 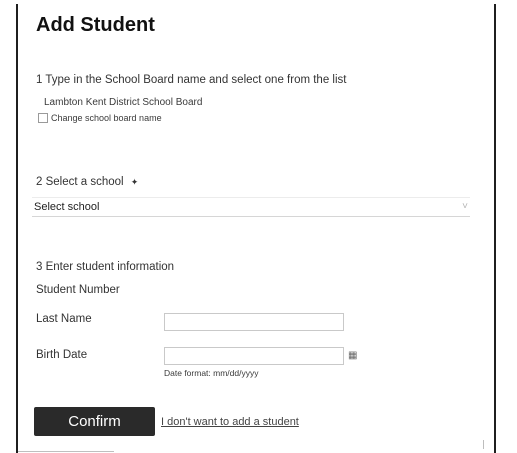 I want to click on student-number-label: Student Number, so click(x=78, y=290).